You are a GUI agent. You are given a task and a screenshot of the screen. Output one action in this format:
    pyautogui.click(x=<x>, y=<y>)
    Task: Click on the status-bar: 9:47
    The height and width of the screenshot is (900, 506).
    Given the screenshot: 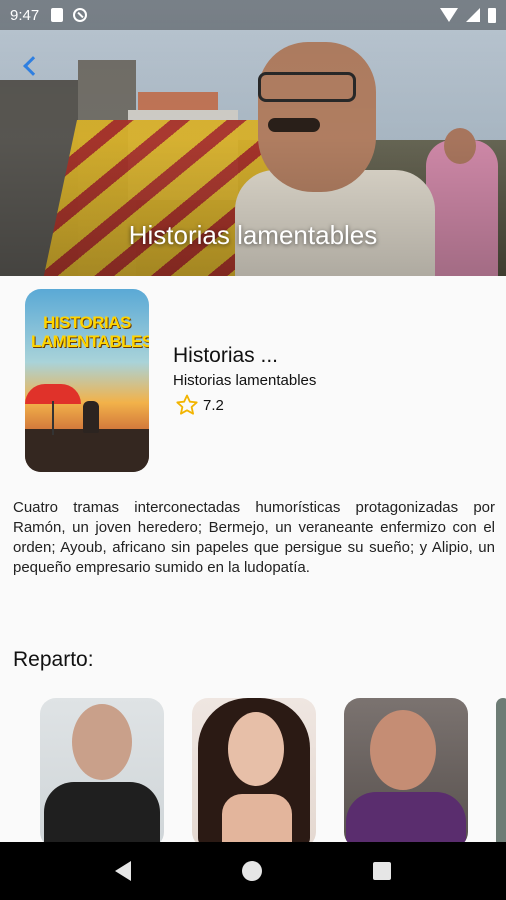 What is the action you would take?
    pyautogui.click(x=253, y=15)
    